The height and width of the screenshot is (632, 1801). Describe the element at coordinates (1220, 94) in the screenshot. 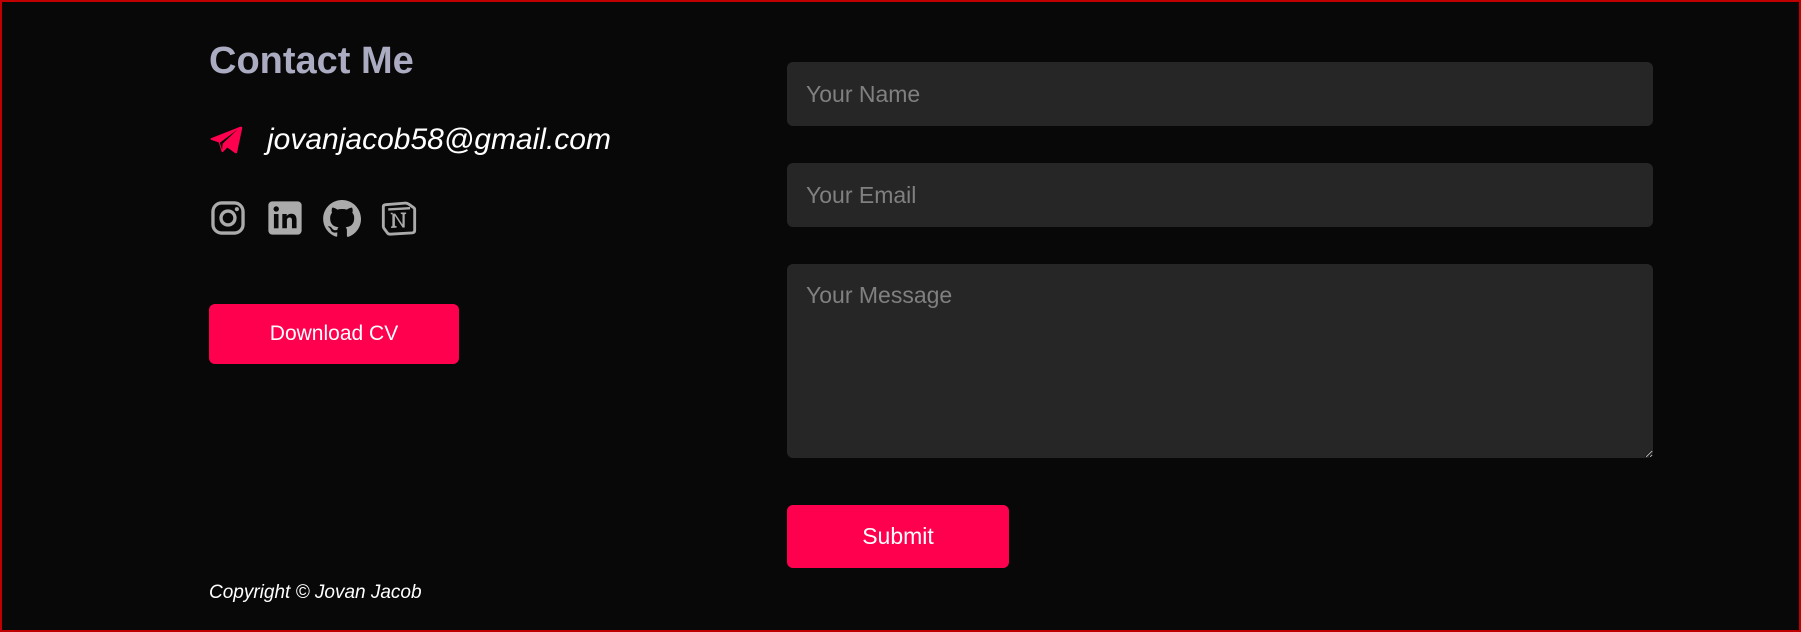

I see `name-input` at that location.